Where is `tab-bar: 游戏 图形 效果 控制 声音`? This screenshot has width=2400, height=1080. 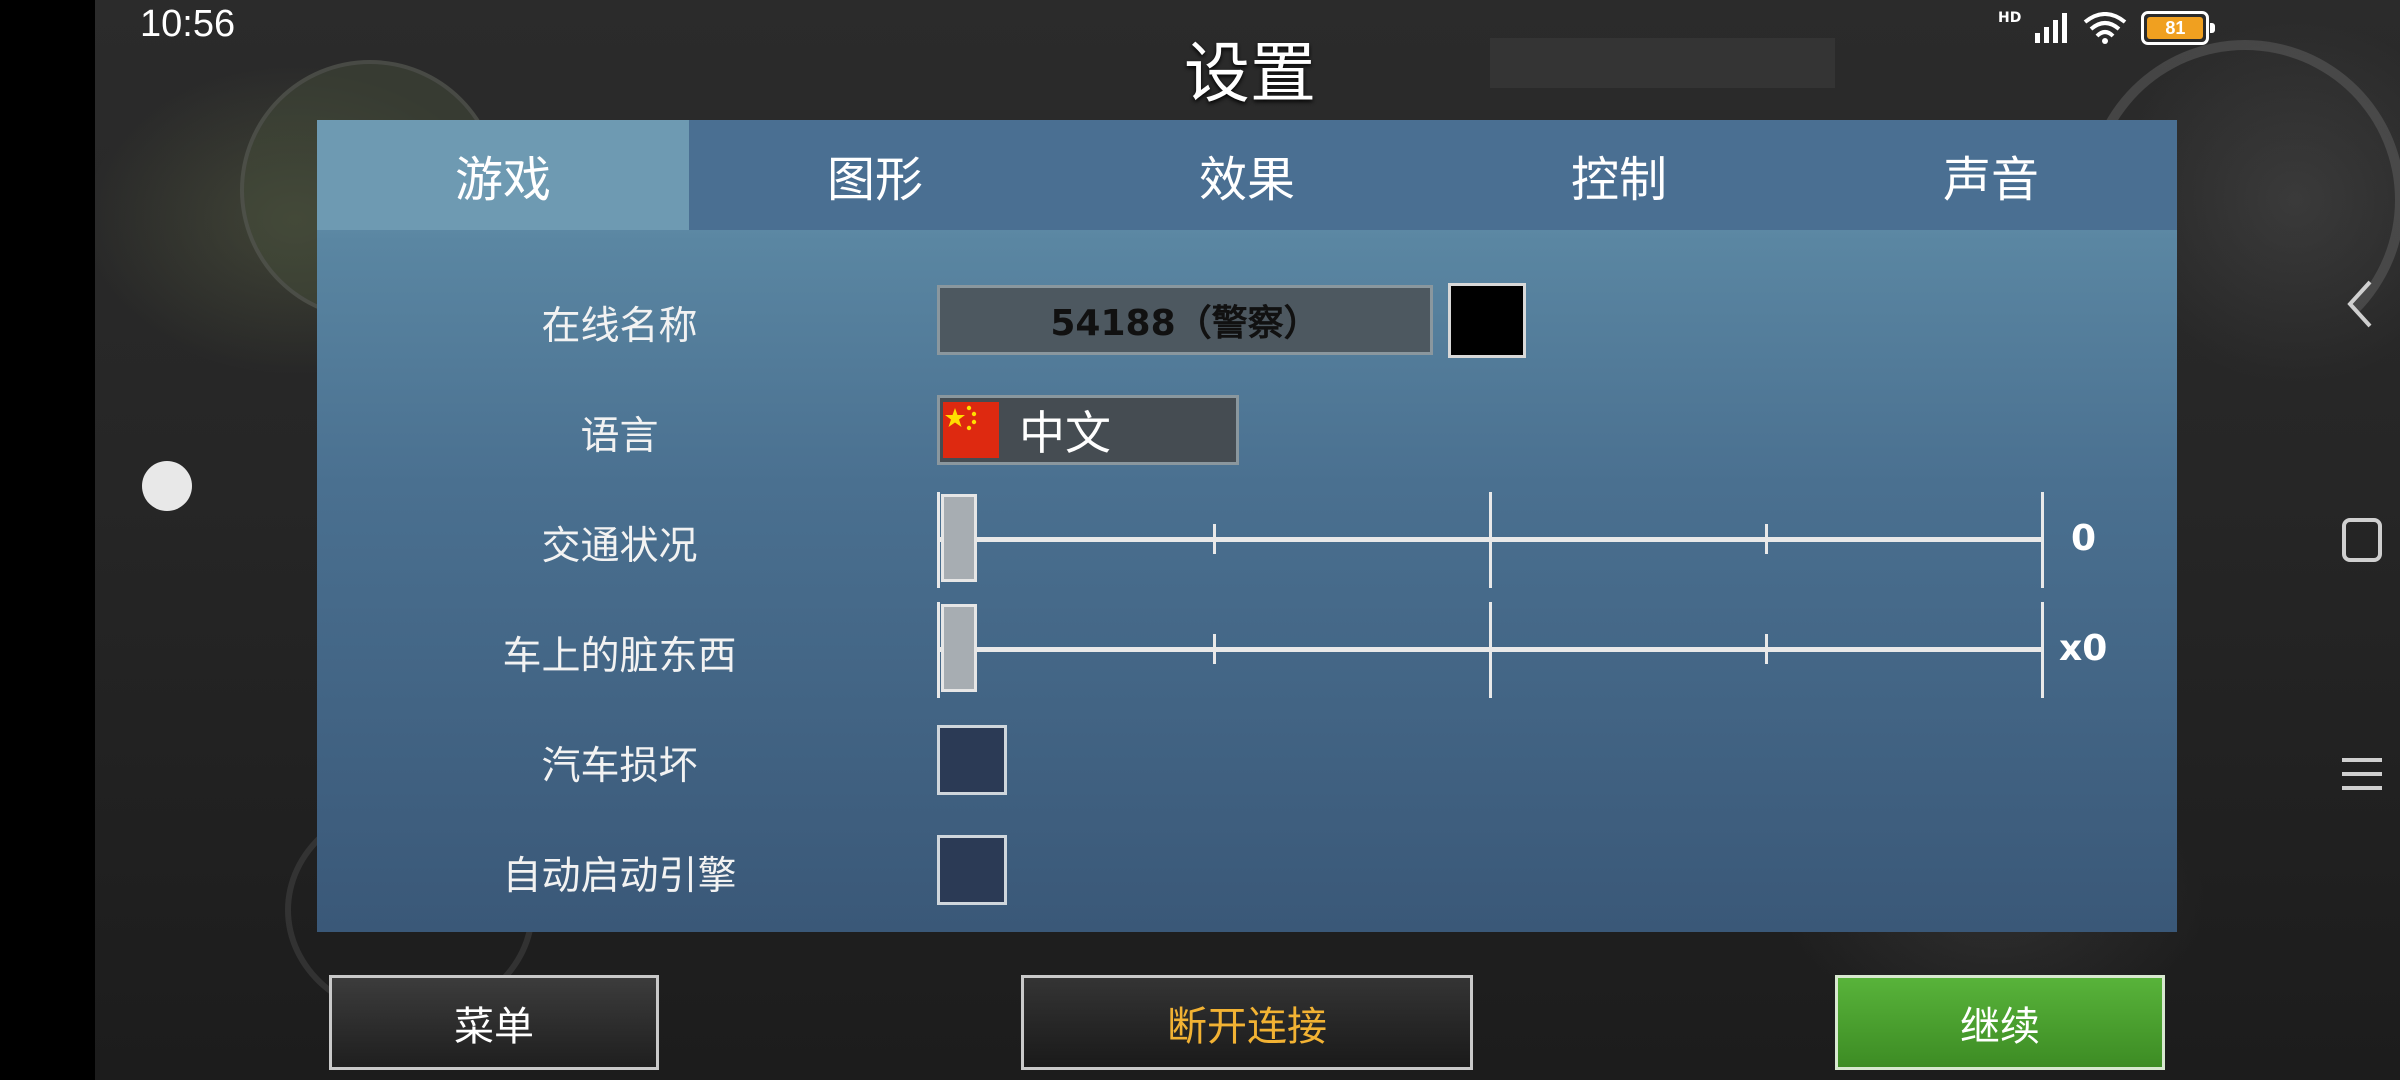 tab-bar: 游戏 图形 效果 控制 声音 is located at coordinates (1247, 175).